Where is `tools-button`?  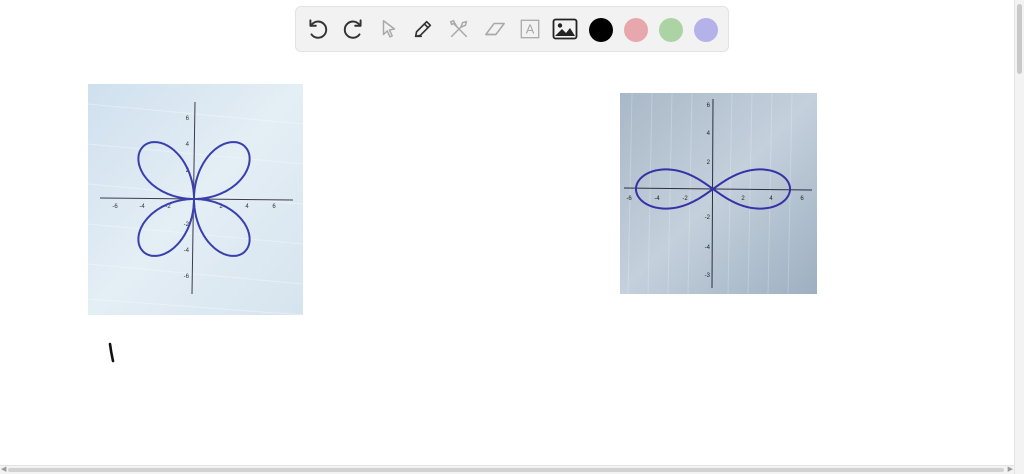
tools-button is located at coordinates (459, 29).